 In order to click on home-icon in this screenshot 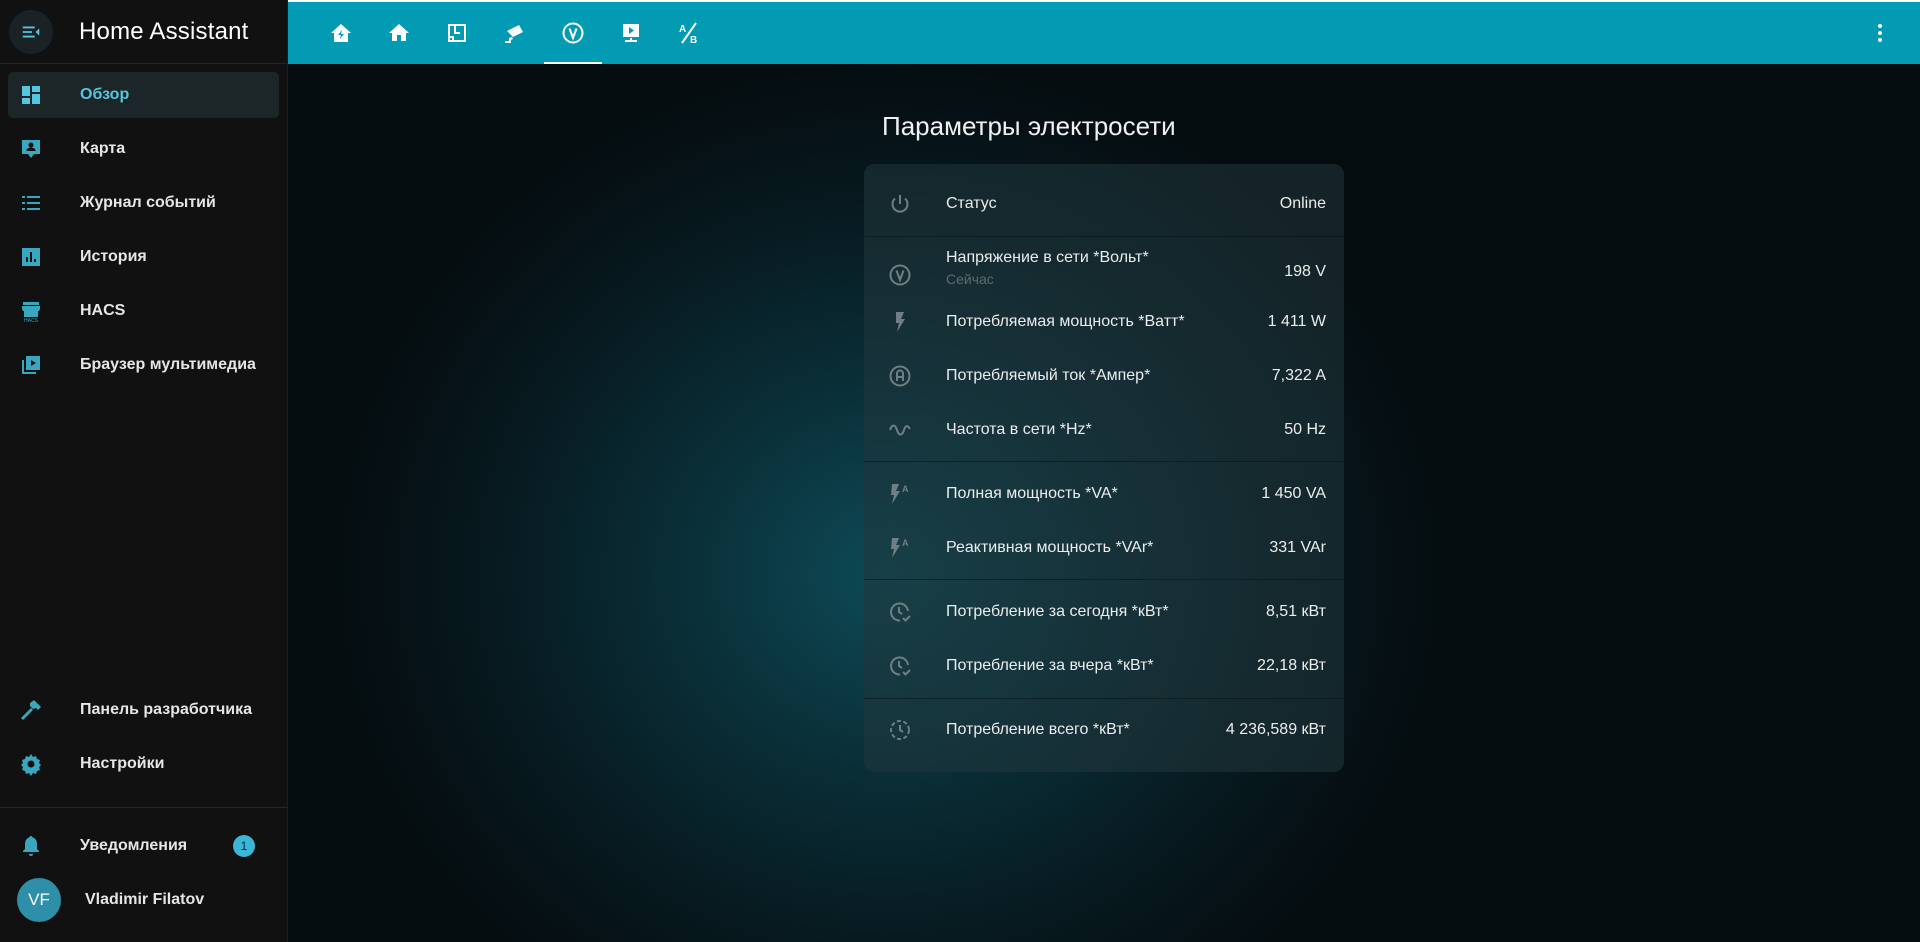, I will do `click(399, 32)`.